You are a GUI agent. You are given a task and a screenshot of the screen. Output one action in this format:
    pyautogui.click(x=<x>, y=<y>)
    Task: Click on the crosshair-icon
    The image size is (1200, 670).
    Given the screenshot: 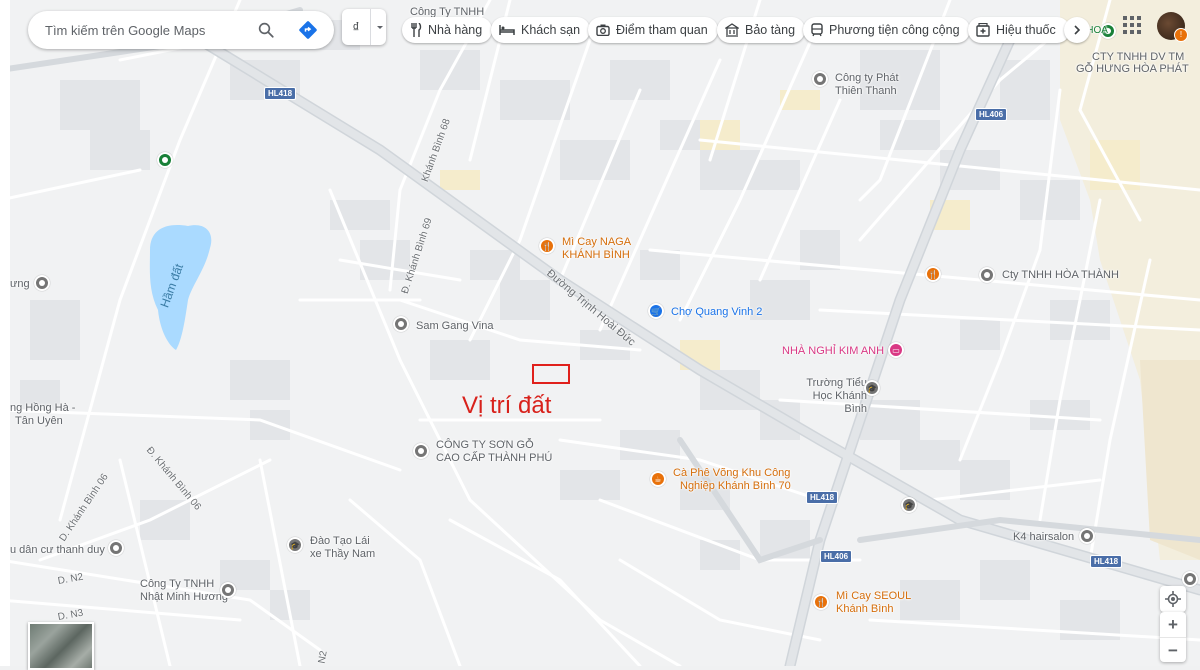 What is the action you would take?
    pyautogui.click(x=1173, y=599)
    